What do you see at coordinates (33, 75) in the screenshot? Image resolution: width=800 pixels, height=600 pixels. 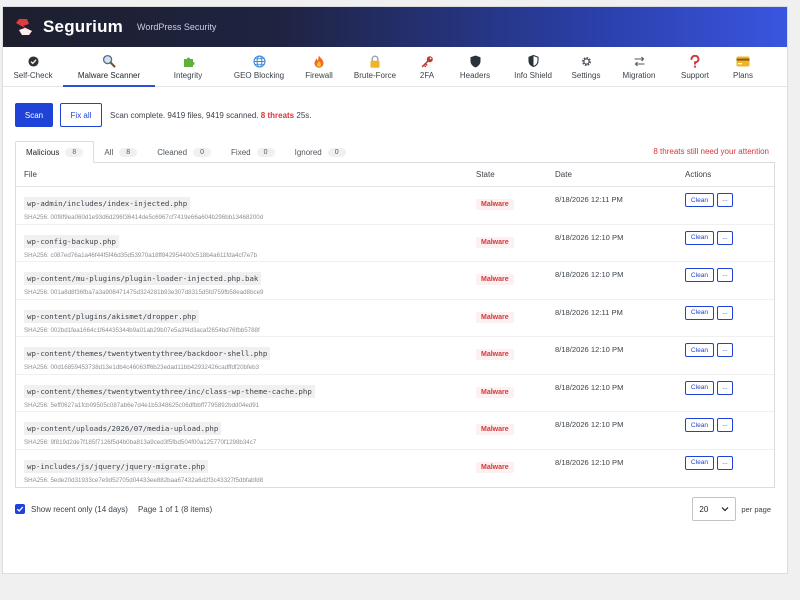 I see `tab-label: Self-Check` at bounding box center [33, 75].